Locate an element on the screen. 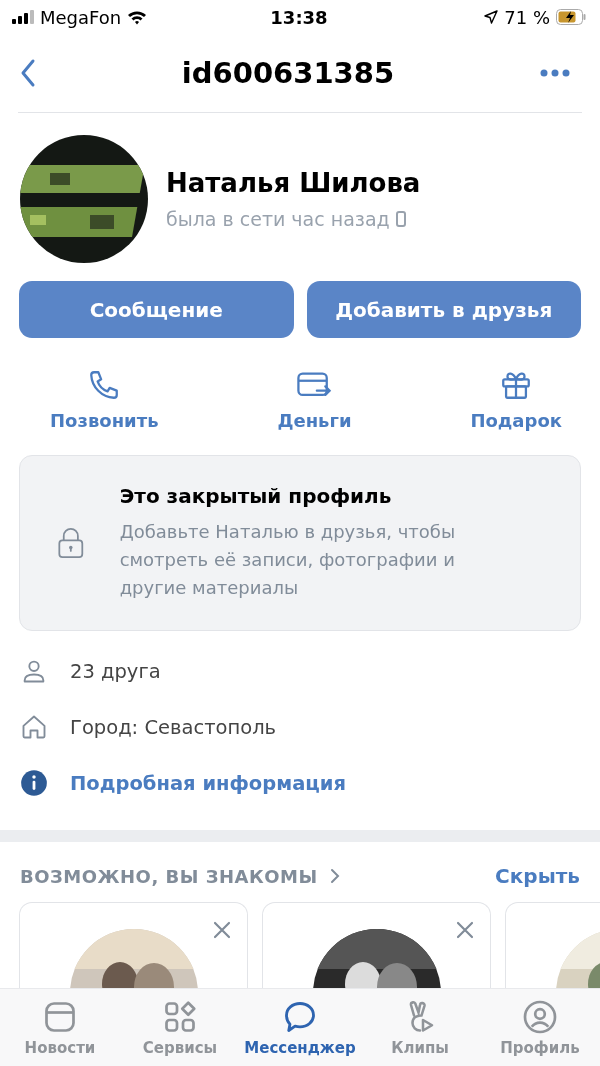 This screenshot has width=600, height=1066. notice-title: Это закрытый профиль is located at coordinates (256, 496).